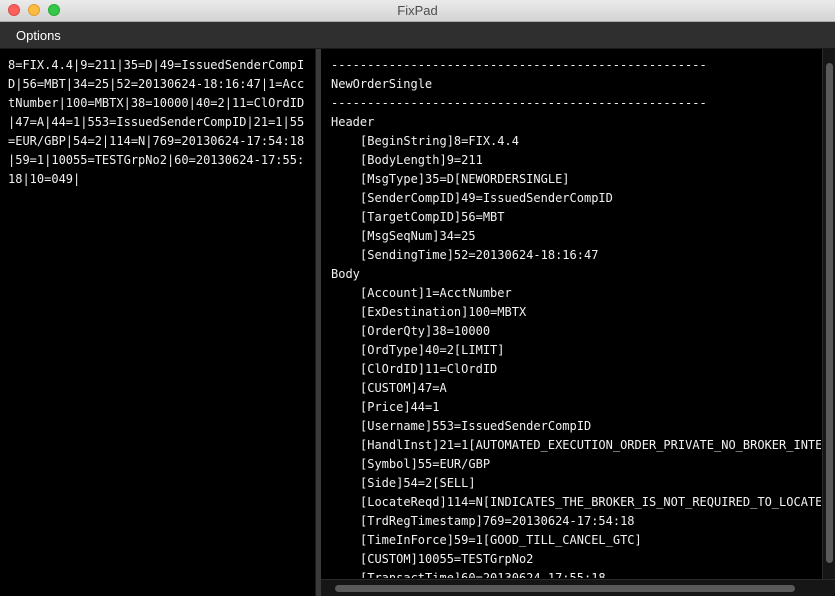 This screenshot has width=835, height=596. What do you see at coordinates (425, 464) in the screenshot?
I see `field-line: [Symbol]55=EUR/GBP` at bounding box center [425, 464].